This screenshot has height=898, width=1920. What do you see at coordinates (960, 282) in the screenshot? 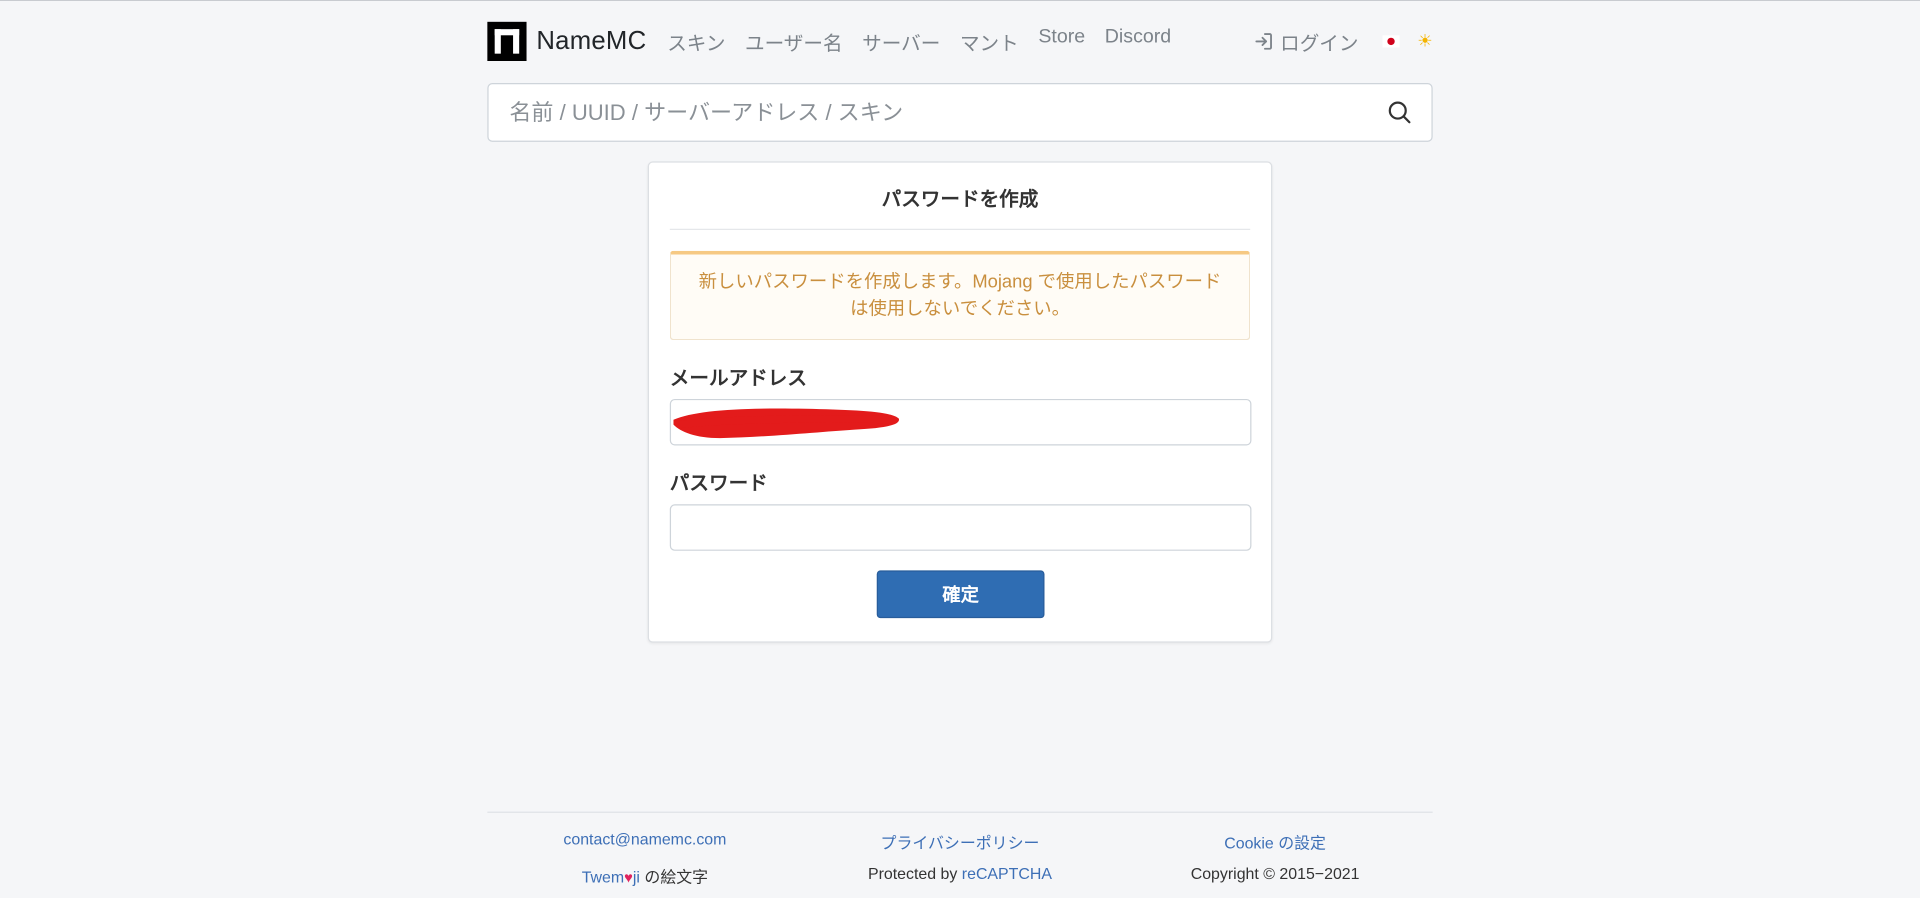
I see `alert-line-1: 新しいパスワードを作成します。Mojang で使用したパスワード` at bounding box center [960, 282].